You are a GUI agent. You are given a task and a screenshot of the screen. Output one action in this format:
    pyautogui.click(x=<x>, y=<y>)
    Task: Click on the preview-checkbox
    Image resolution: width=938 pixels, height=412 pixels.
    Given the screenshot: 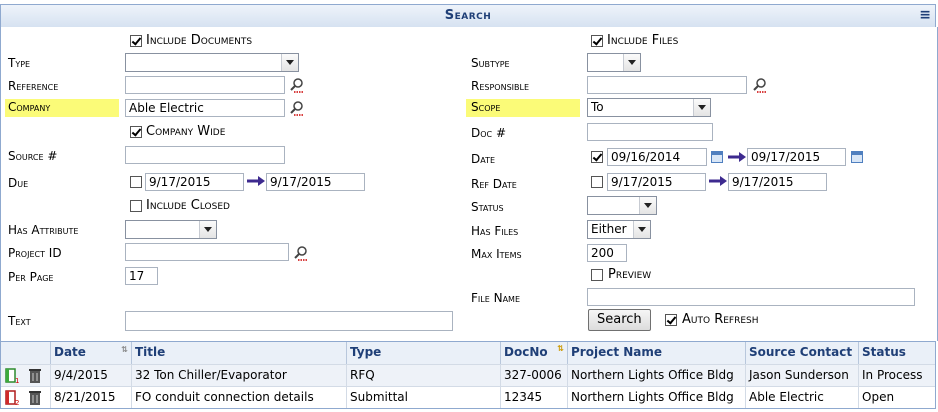 What is the action you would take?
    pyautogui.click(x=597, y=275)
    